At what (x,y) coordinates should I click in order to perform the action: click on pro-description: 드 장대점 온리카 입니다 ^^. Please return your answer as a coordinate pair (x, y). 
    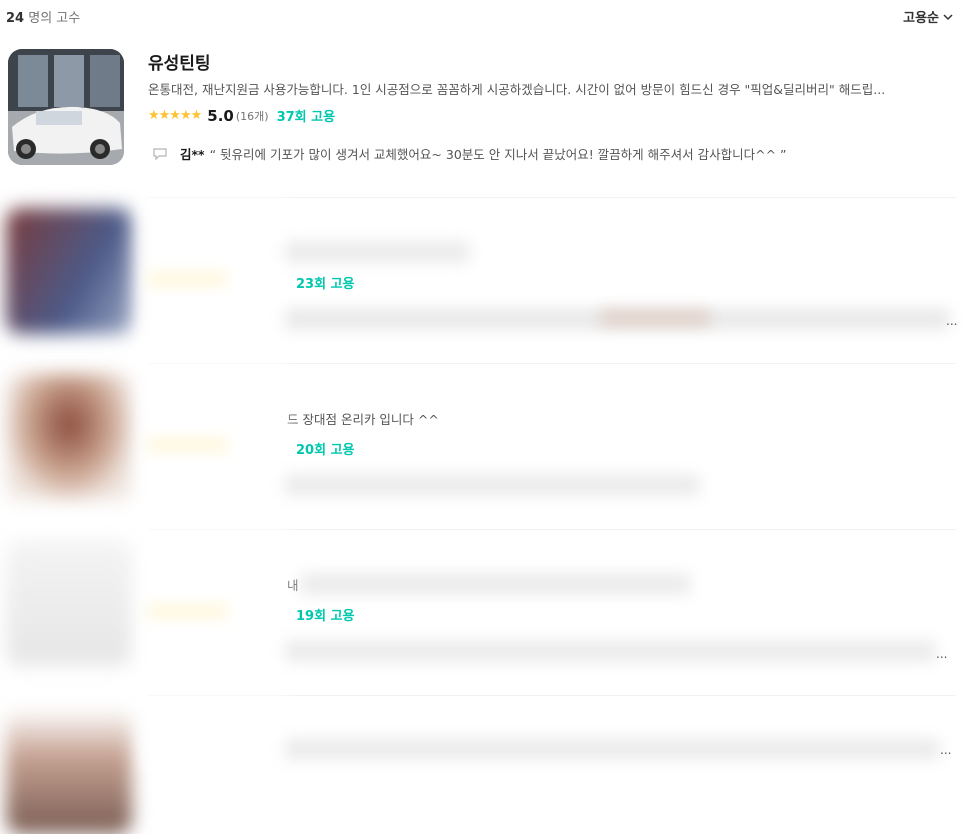
    Looking at the image, I should click on (363, 419).